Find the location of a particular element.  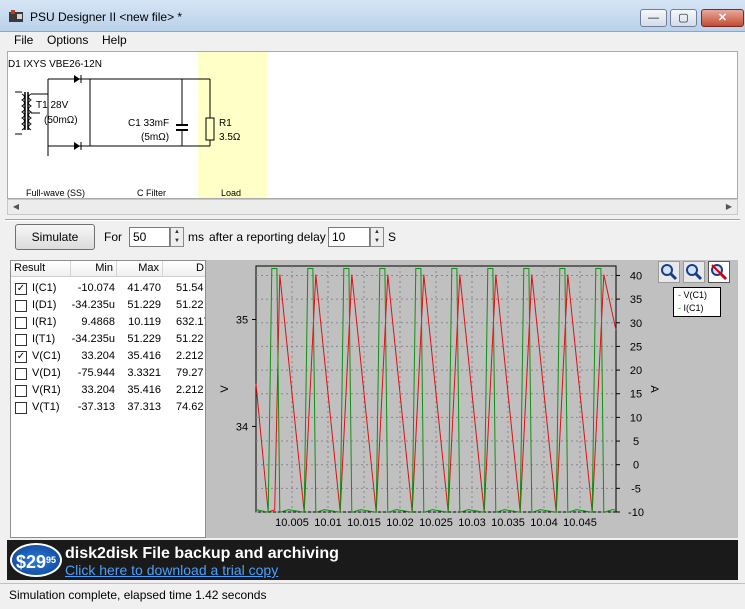

capacitor-label: C1 33mF is located at coordinates (149, 123).